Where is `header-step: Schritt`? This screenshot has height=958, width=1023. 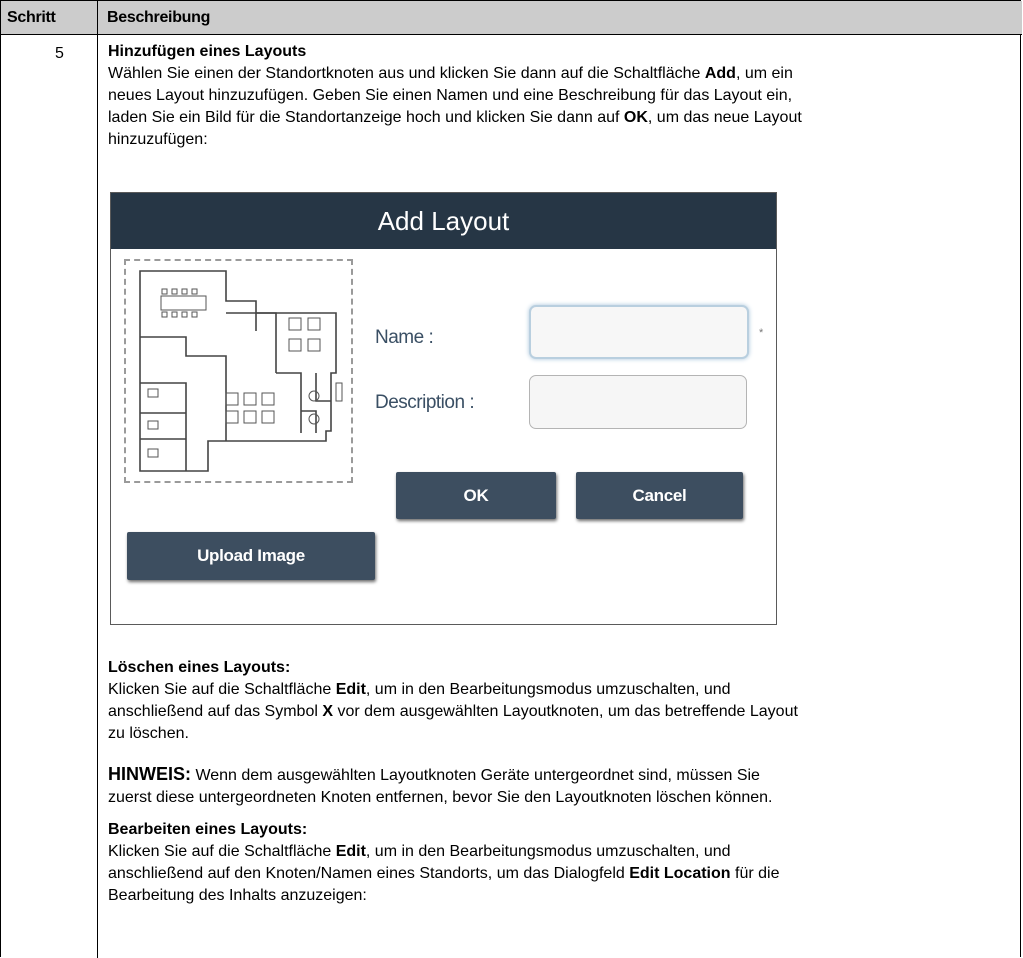 header-step: Schritt is located at coordinates (31, 17).